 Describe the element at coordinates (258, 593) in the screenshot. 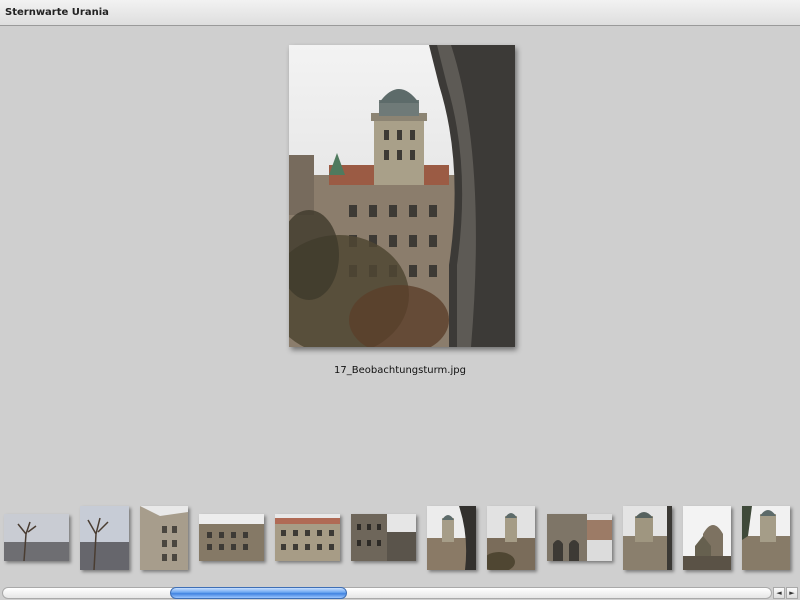

I see `scrollbar-handle` at that location.